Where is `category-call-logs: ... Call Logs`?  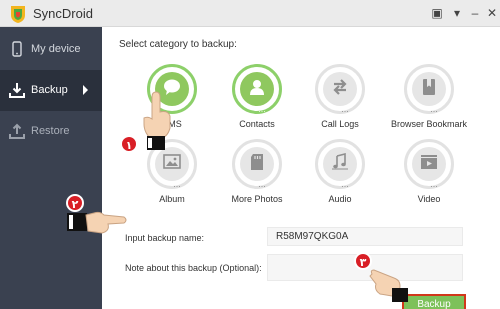 category-call-logs: ... Call Logs is located at coordinates (340, 99).